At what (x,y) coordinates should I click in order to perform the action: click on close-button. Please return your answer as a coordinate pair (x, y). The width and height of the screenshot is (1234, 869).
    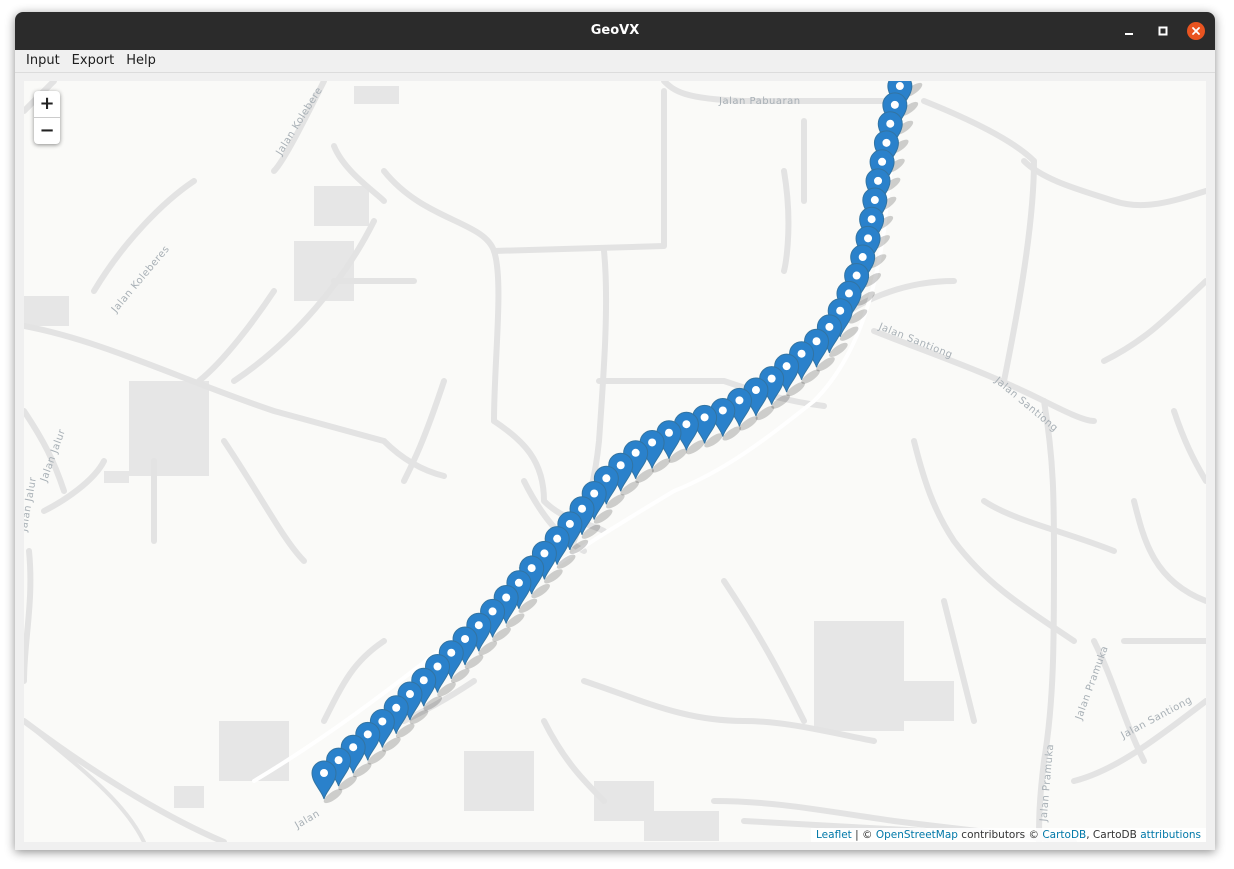
    Looking at the image, I should click on (1196, 31).